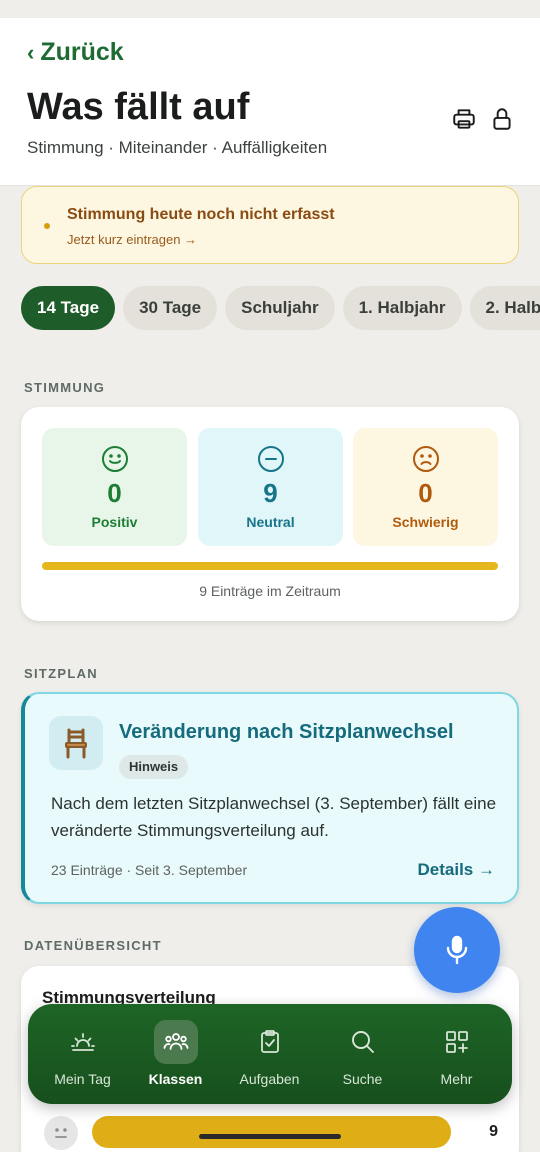  What do you see at coordinates (82, 1079) in the screenshot?
I see `nav-label-mein-tag: Mein Tag` at bounding box center [82, 1079].